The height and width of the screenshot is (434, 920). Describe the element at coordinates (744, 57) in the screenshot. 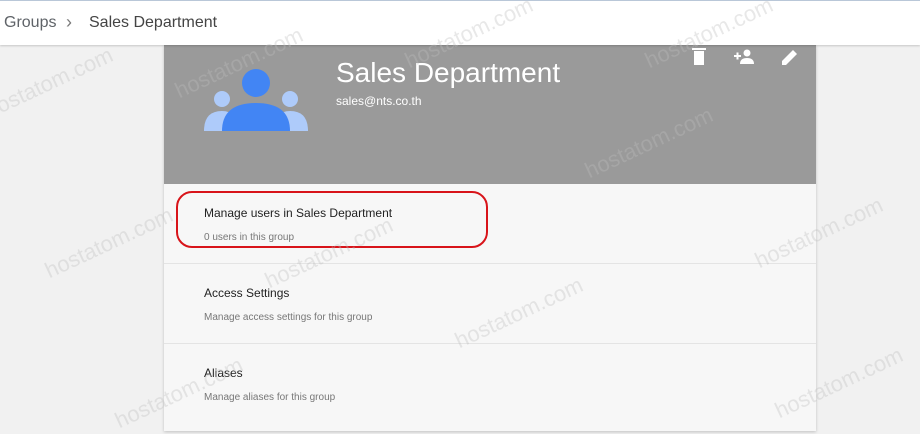

I see `add-member-icon` at that location.